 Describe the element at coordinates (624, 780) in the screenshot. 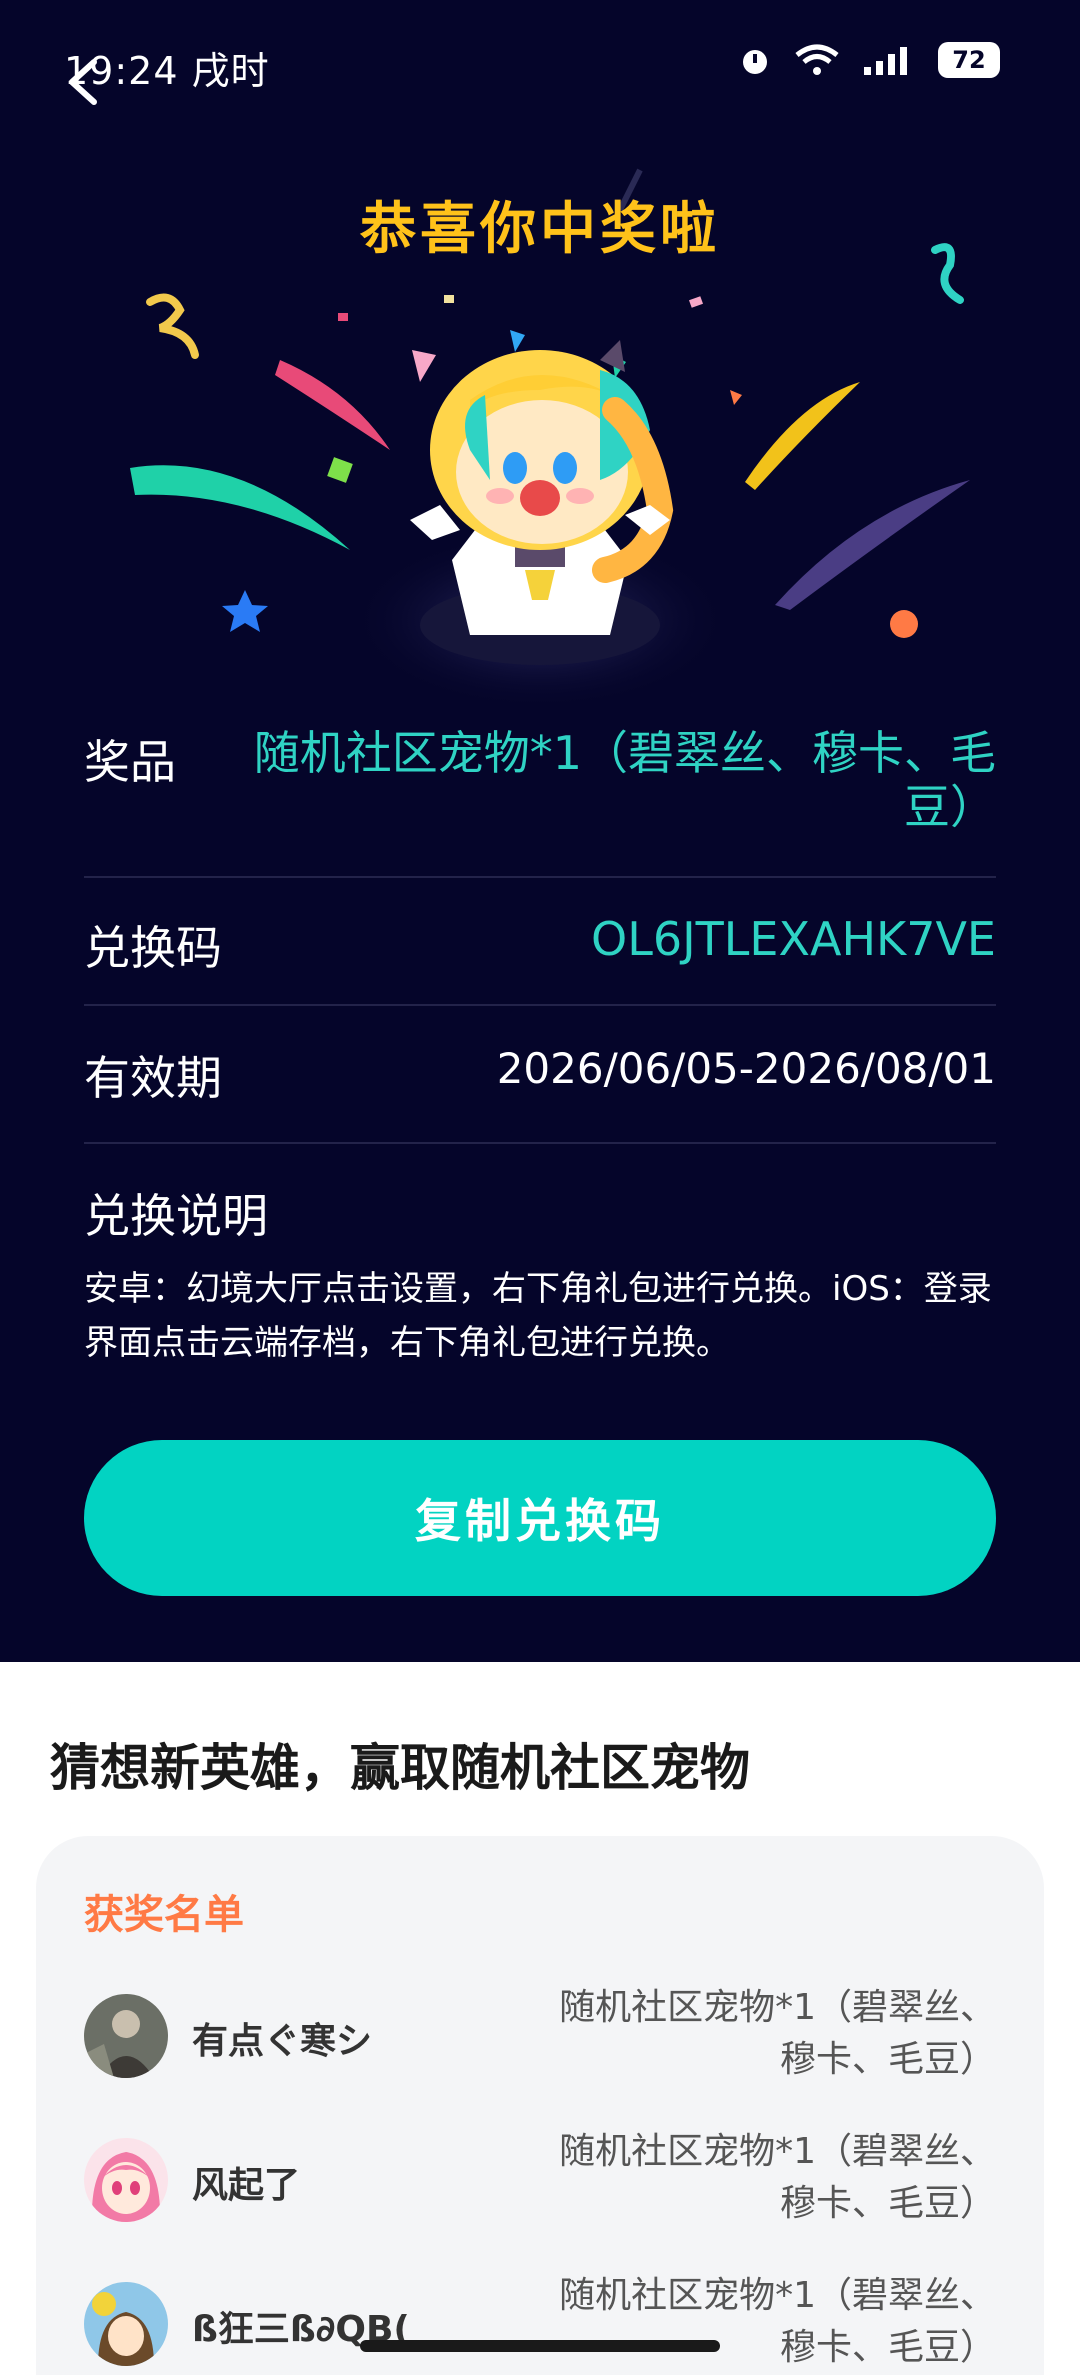

I see `prize-value: 随机社区宠物*1（碧翠丝、穆卡、毛豆）` at that location.